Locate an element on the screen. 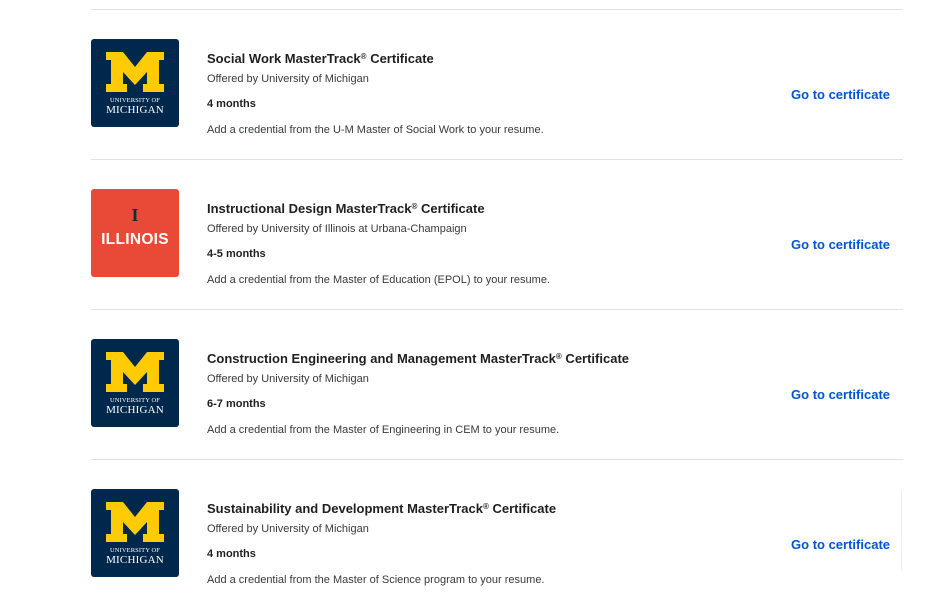 The width and height of the screenshot is (952, 610). duration-text: 6-7 months is located at coordinates (236, 404).